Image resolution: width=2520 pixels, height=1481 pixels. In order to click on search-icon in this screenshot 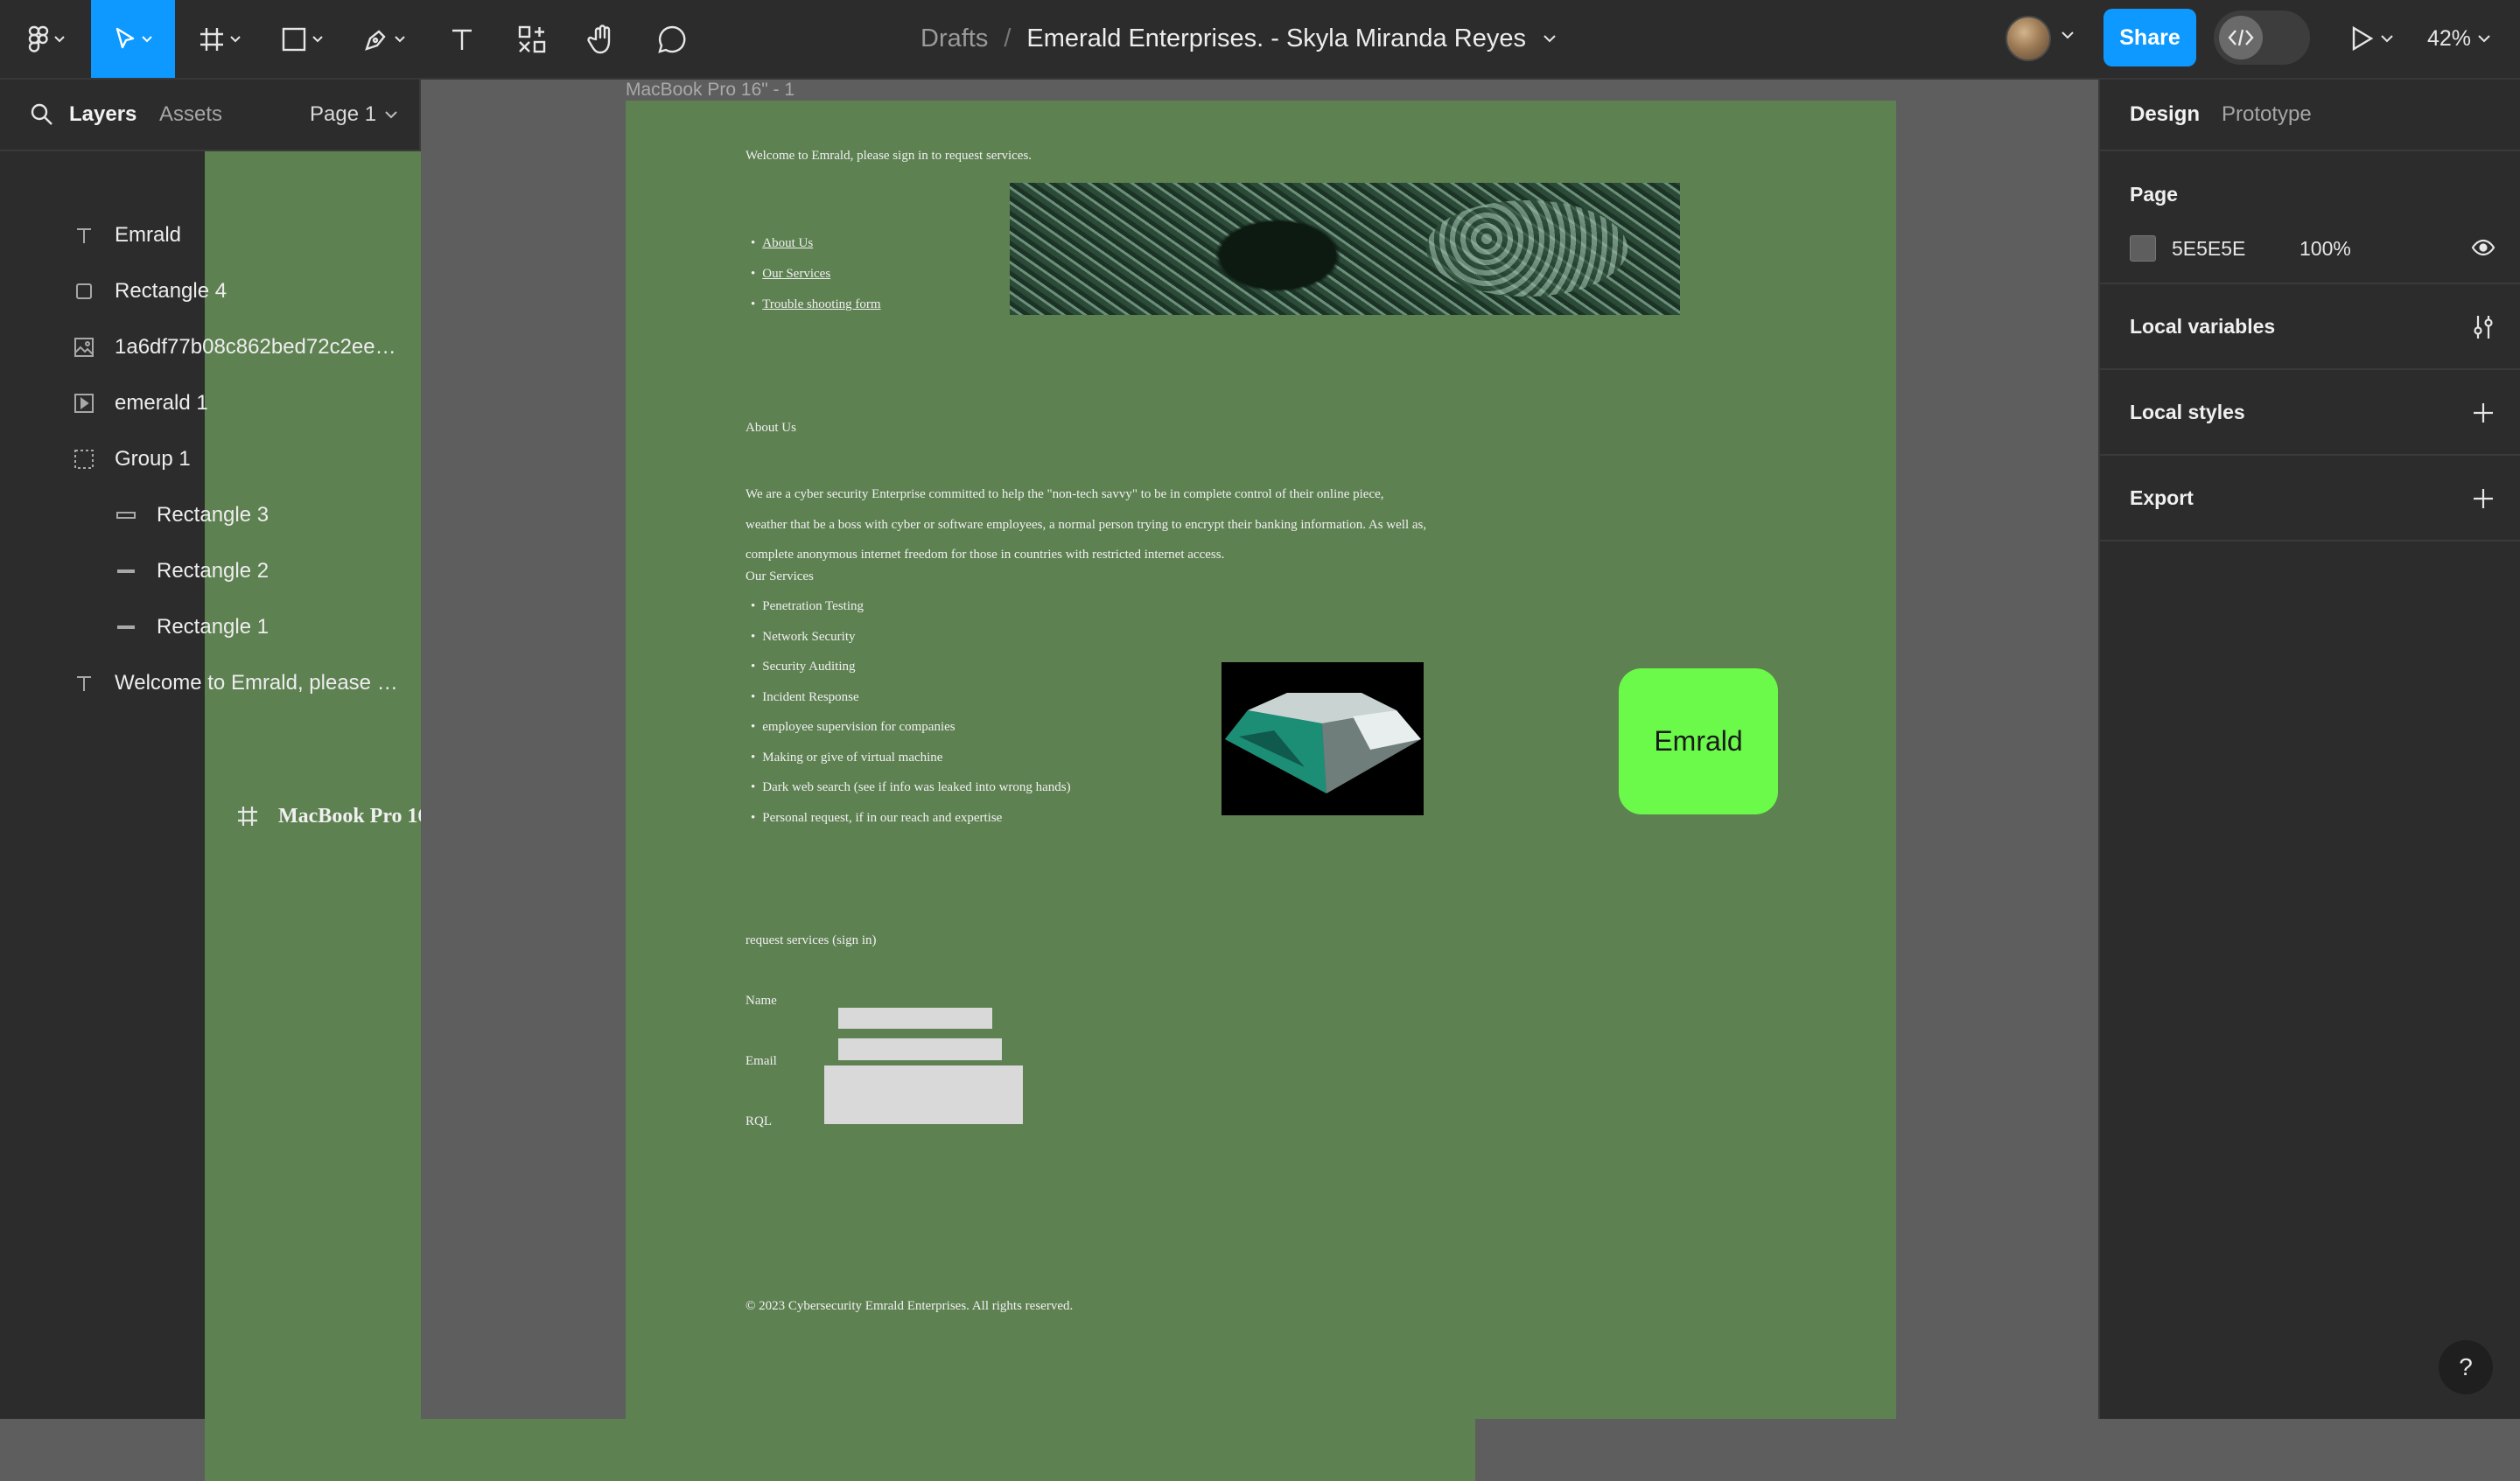, I will do `click(42, 114)`.